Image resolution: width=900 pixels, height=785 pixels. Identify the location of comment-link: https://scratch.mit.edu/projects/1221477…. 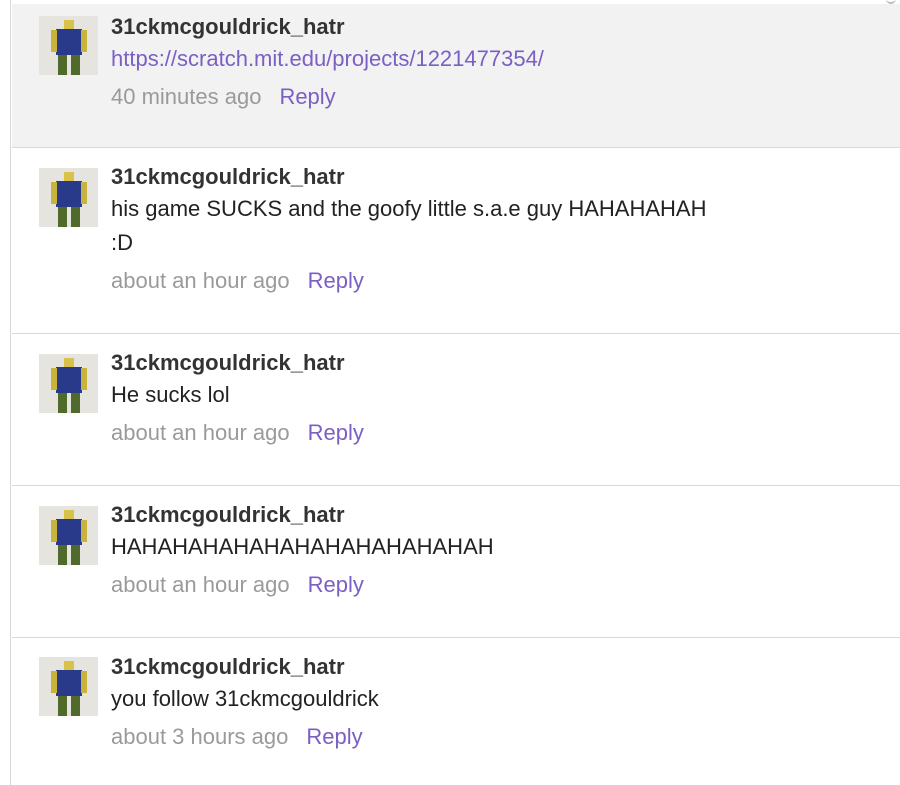
(495, 59).